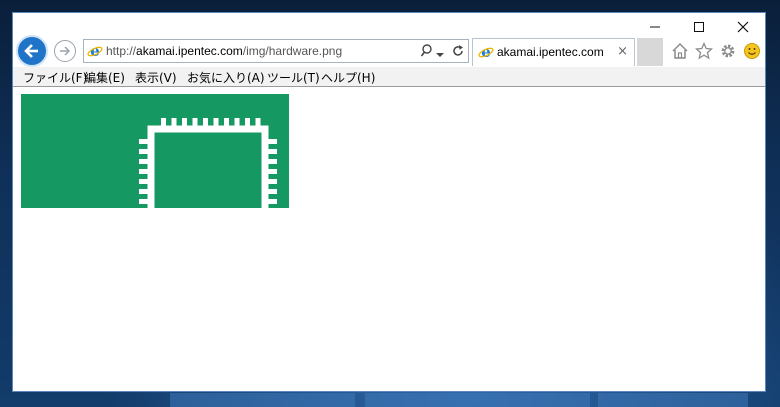 The width and height of the screenshot is (780, 407). Describe the element at coordinates (650, 52) in the screenshot. I see `new-tab-button` at that location.